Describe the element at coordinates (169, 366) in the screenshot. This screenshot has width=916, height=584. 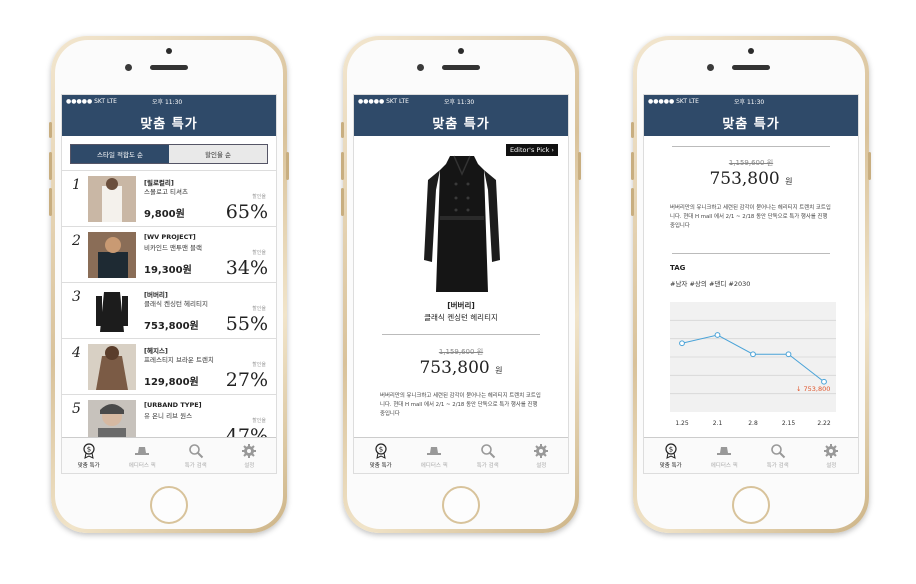
I see `list-item: 4 [헤지스] 프레스티지 브라운 트렌치 129,800원 할인율 27%` at that location.